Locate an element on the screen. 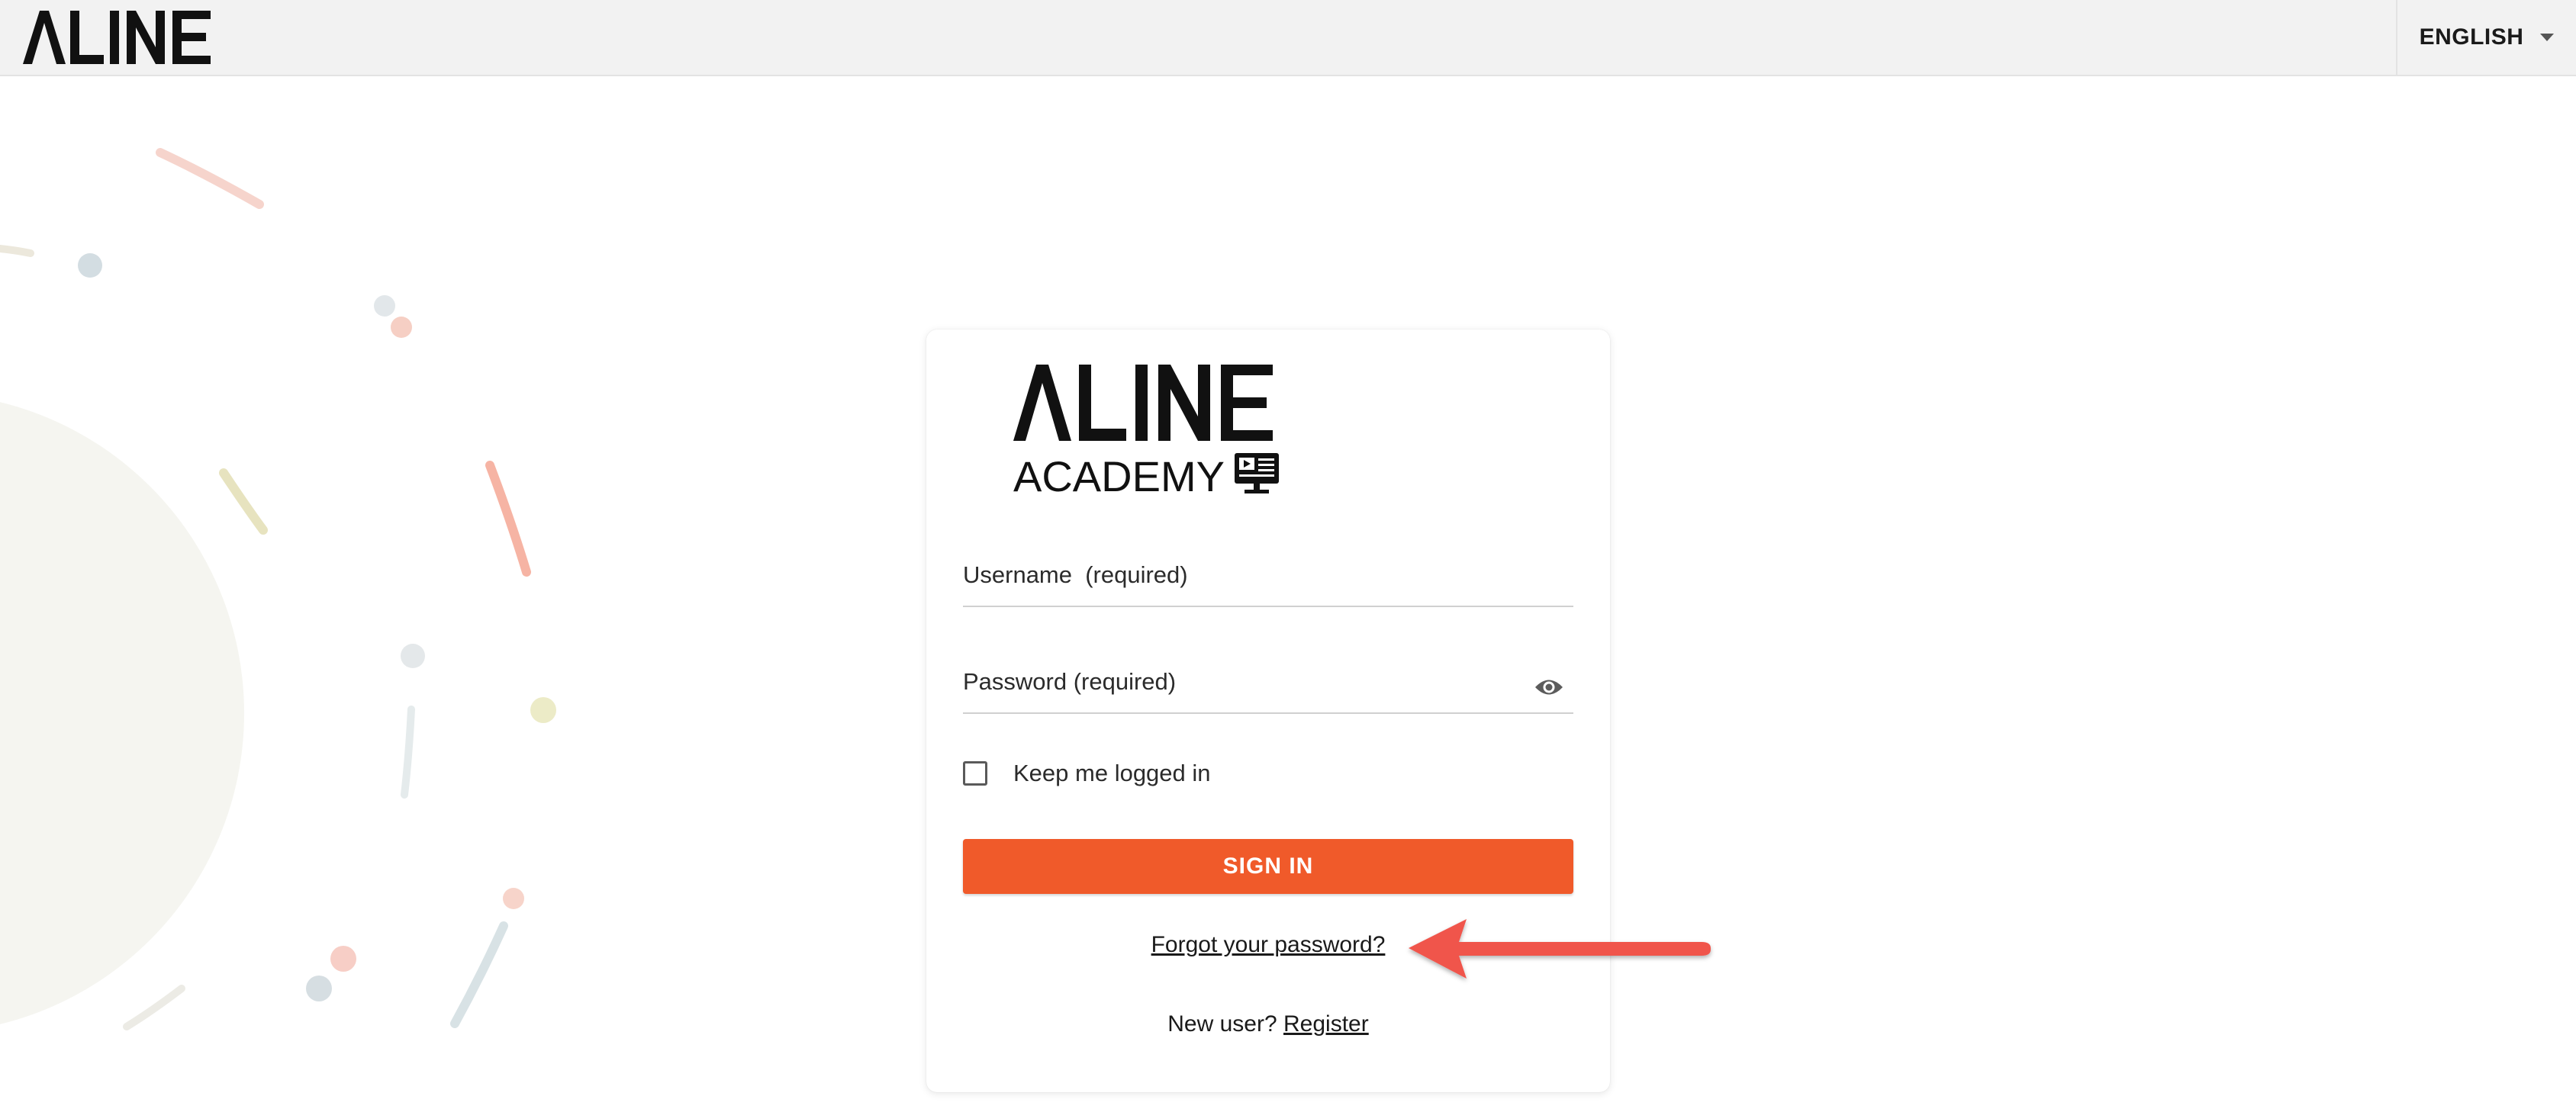 This screenshot has width=2576, height=1109. remember-me-checkbox is located at coordinates (975, 773).